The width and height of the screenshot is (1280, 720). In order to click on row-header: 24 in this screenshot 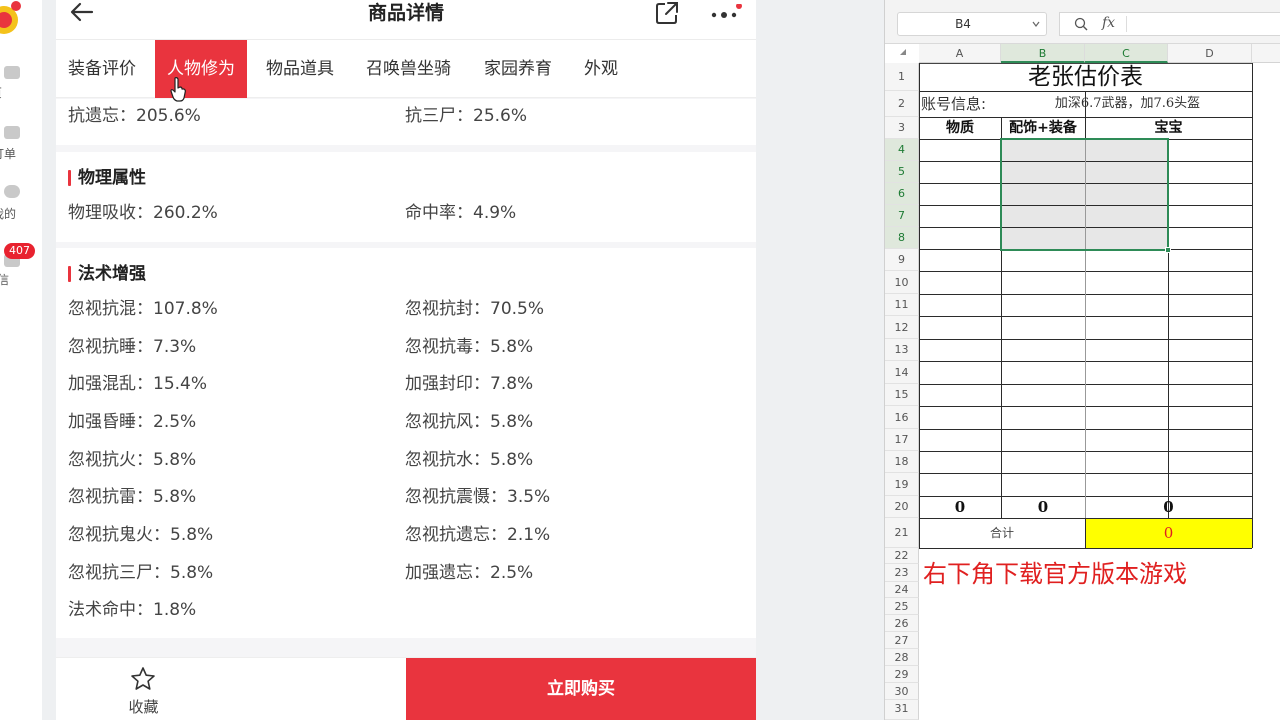, I will do `click(902, 590)`.